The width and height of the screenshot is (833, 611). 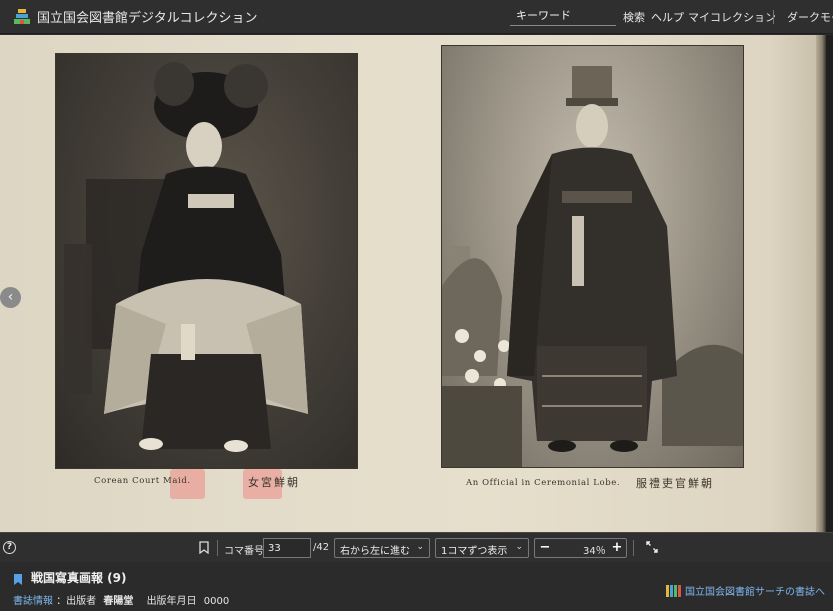 I want to click on right-caption: An Official in Ceremonial Lobe., so click(x=543, y=483).